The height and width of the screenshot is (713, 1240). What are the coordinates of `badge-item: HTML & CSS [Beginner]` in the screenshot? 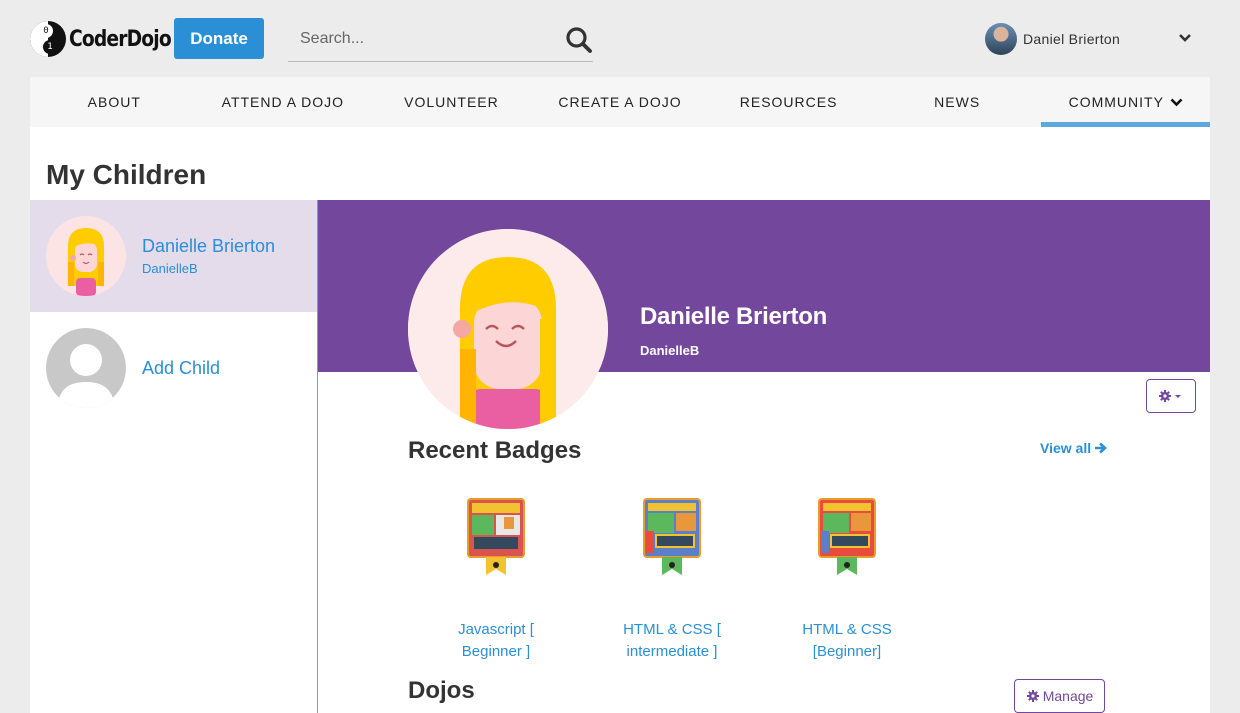 It's located at (847, 580).